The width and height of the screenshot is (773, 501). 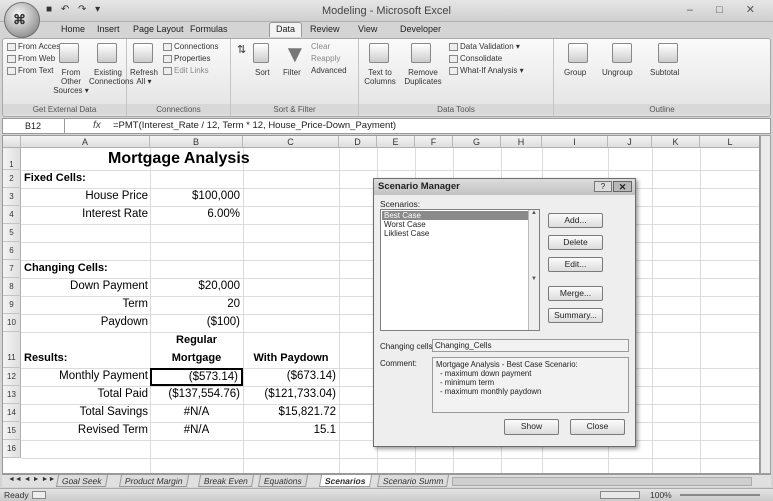 I want to click on vertical-scrollbar, so click(x=765, y=304).